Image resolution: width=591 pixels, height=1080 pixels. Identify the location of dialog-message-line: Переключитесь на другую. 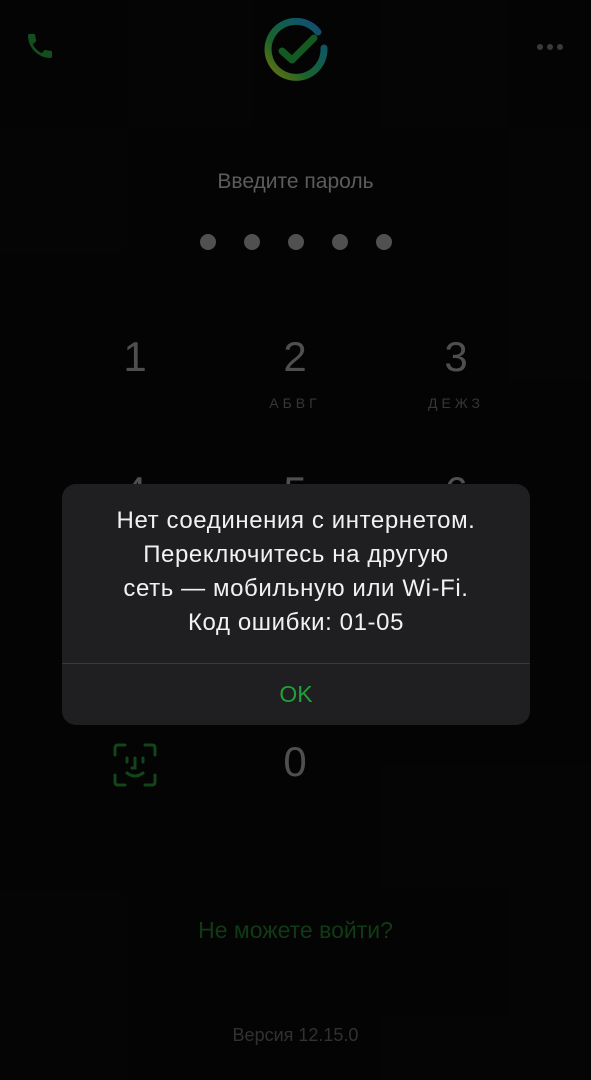
(296, 554).